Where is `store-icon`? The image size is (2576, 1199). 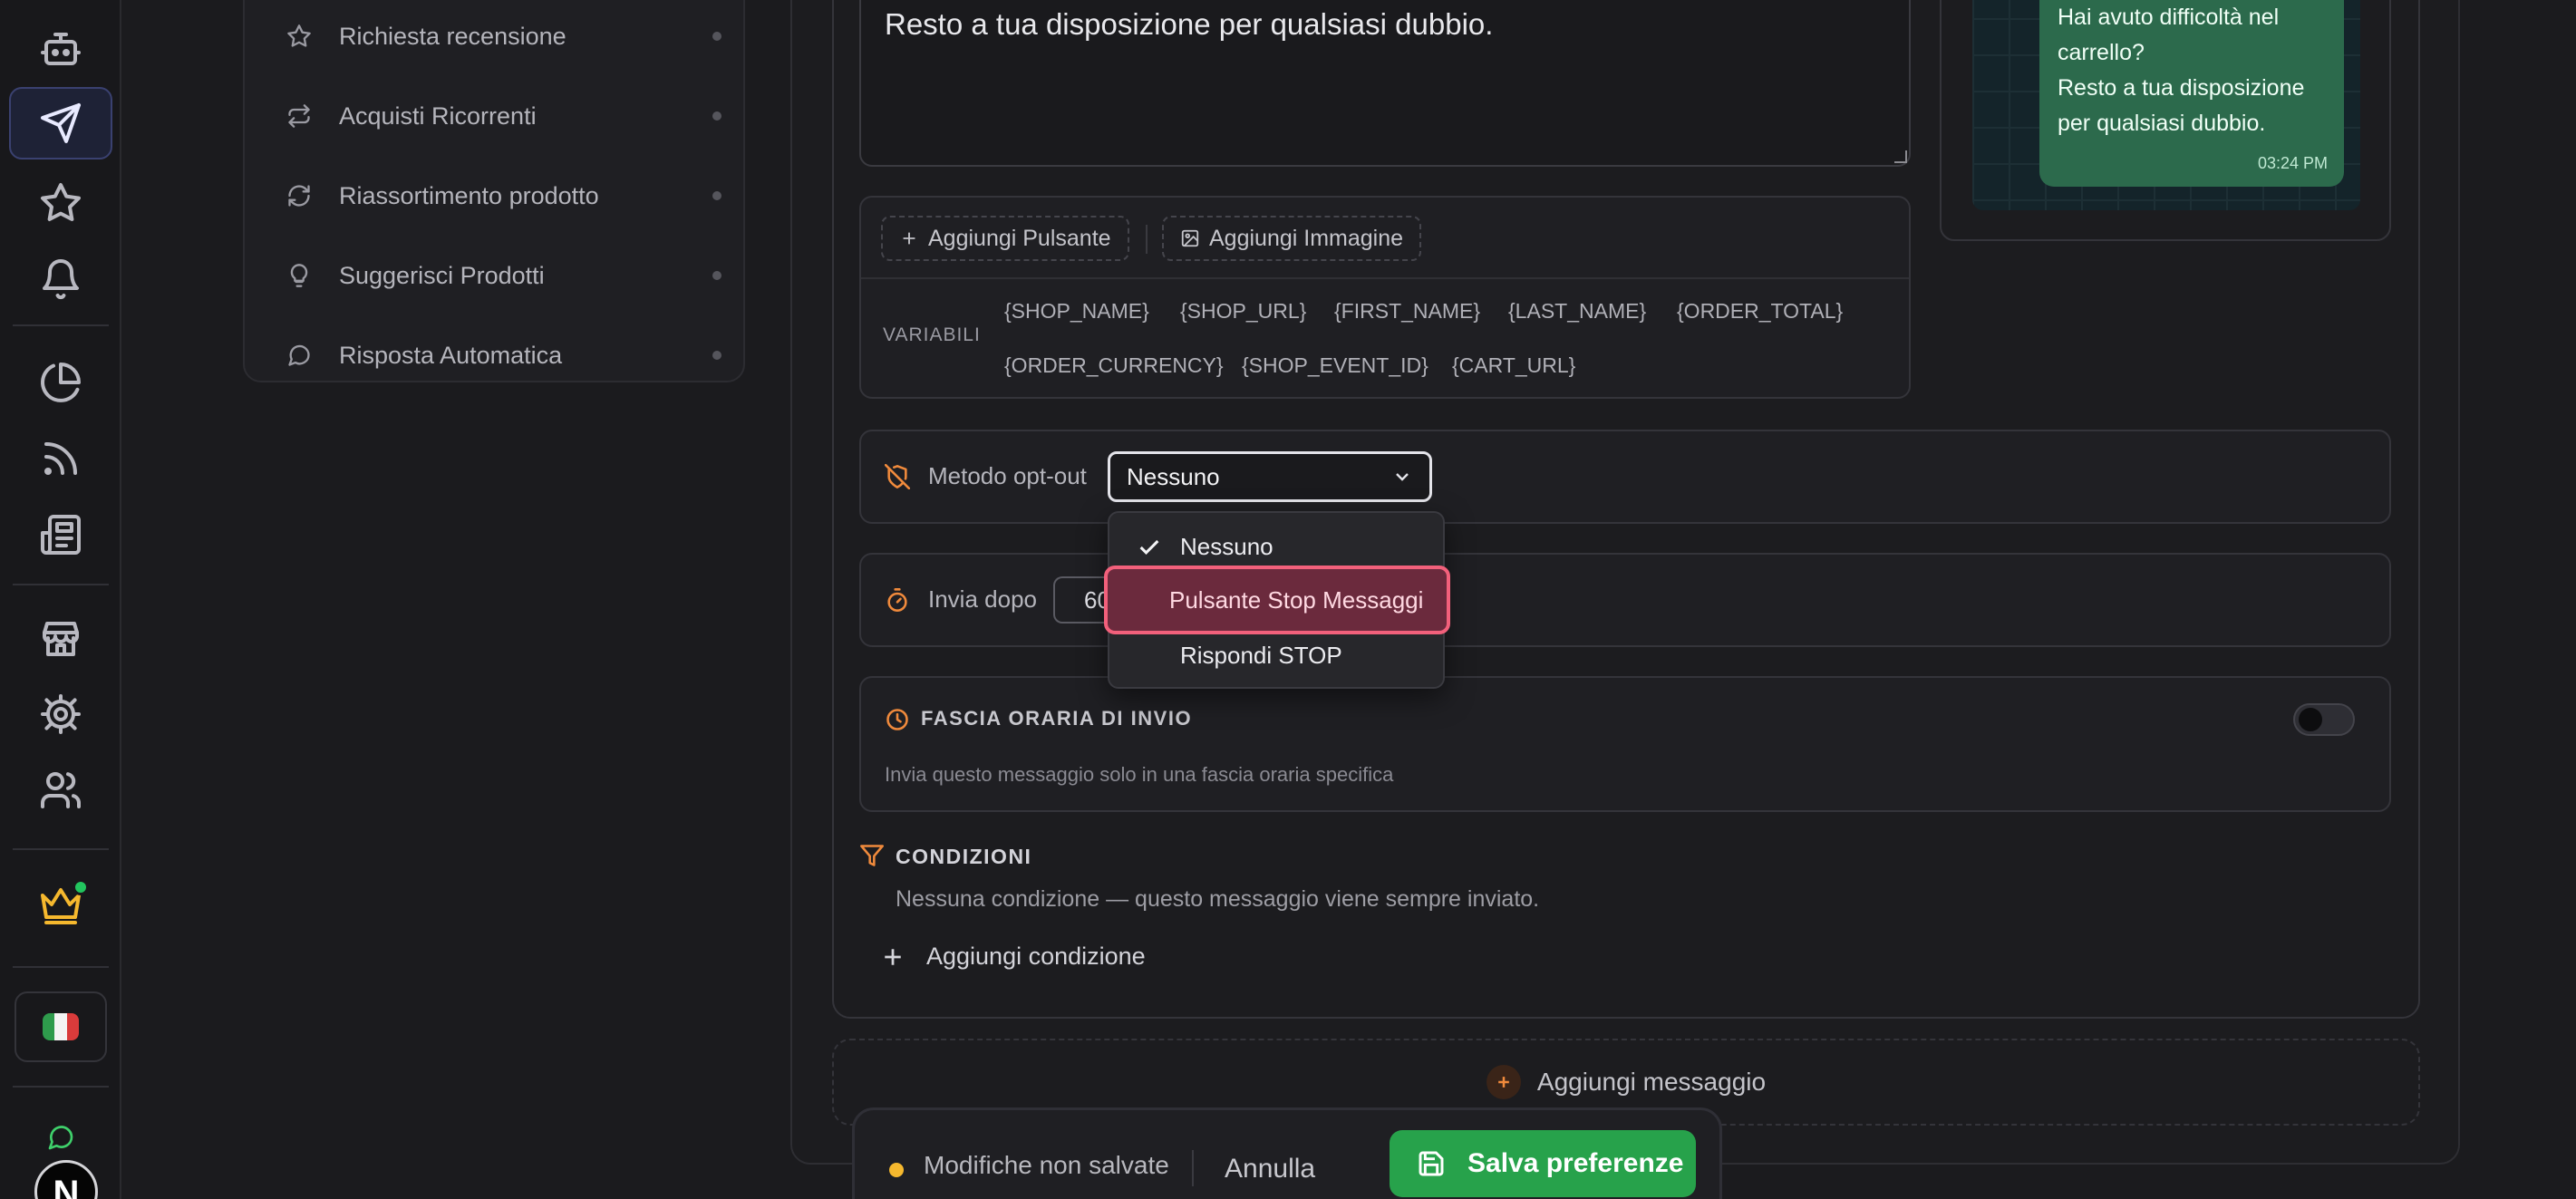 store-icon is located at coordinates (60, 638).